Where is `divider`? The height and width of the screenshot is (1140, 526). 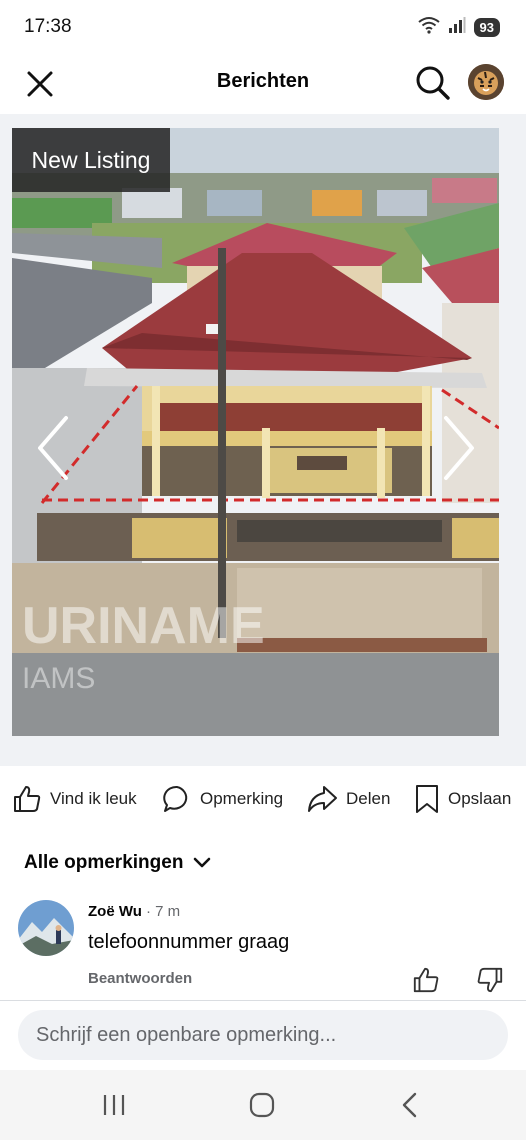
divider is located at coordinates (263, 1000).